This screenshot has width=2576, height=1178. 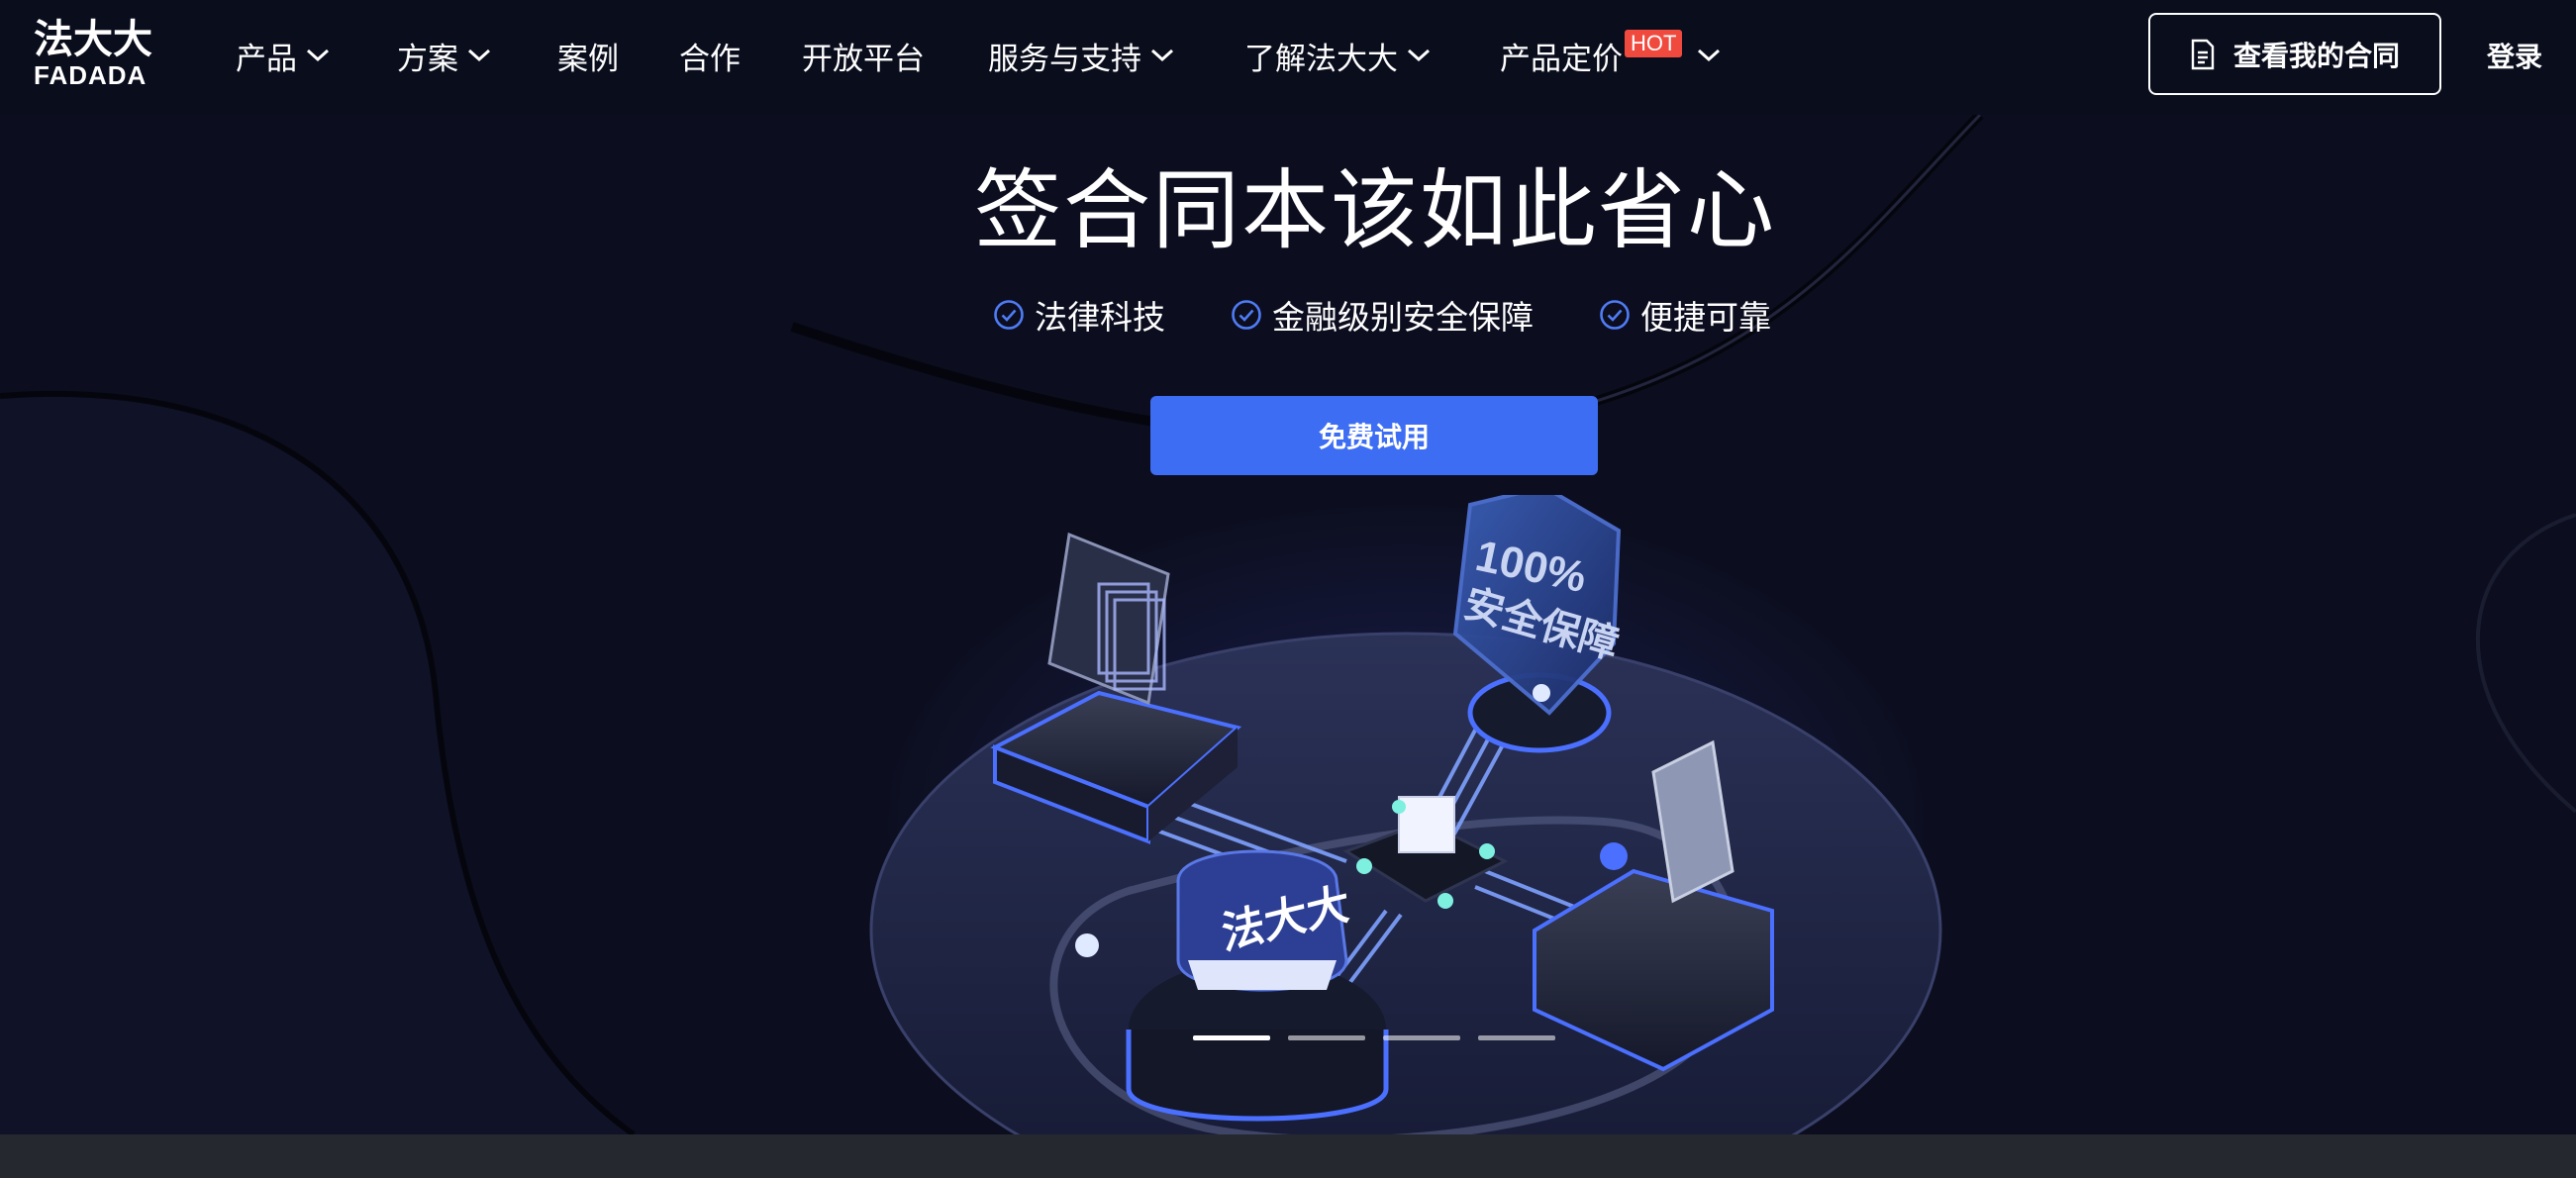 What do you see at coordinates (1064, 59) in the screenshot?
I see `nav-label: 服务与支持` at bounding box center [1064, 59].